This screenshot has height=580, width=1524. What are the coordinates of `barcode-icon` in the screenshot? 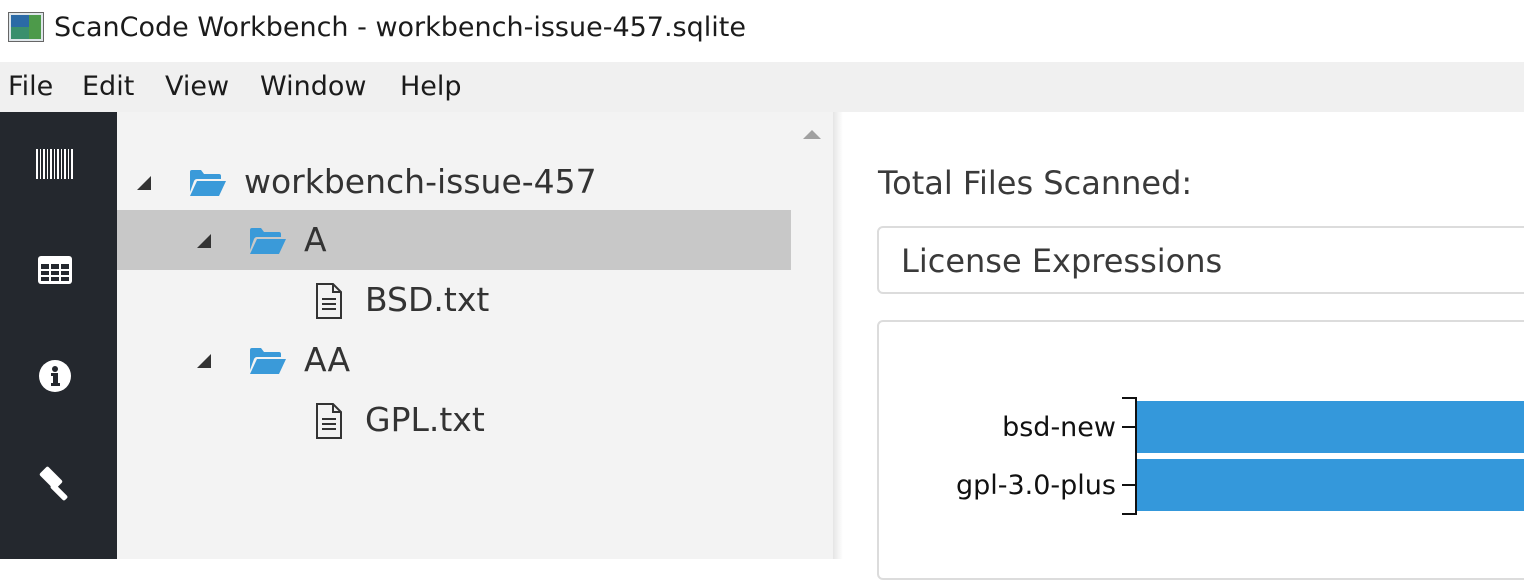 It's located at (54, 164).